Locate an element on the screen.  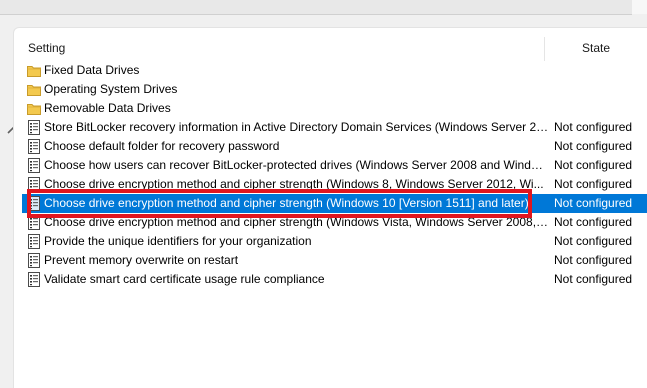
folder-row: Fixed Data Drives is located at coordinates (334, 70).